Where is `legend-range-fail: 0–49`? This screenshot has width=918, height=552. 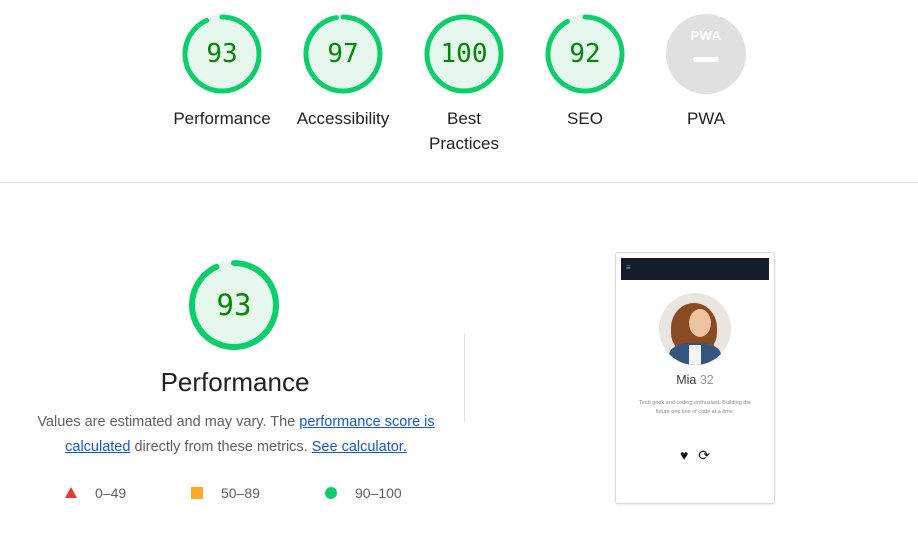 legend-range-fail: 0–49 is located at coordinates (111, 493).